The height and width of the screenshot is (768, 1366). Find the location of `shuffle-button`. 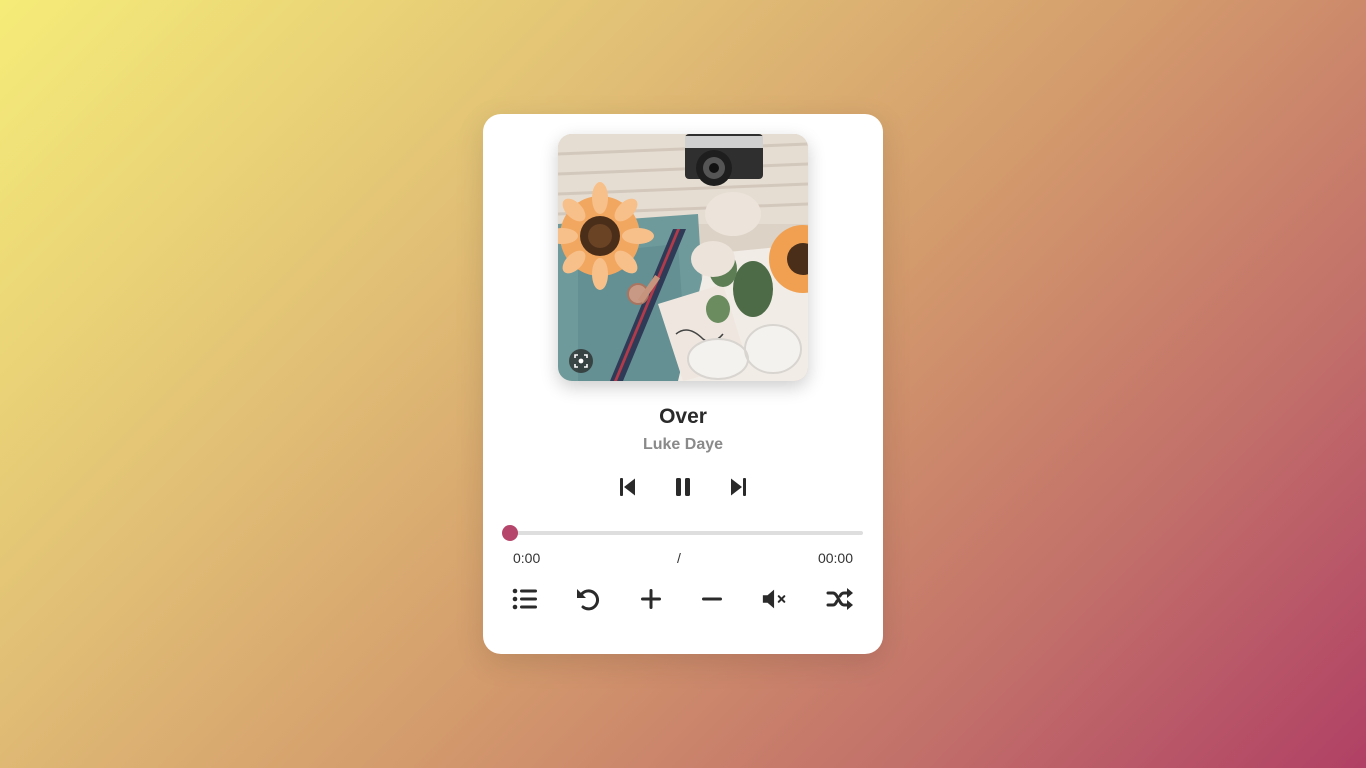

shuffle-button is located at coordinates (840, 599).